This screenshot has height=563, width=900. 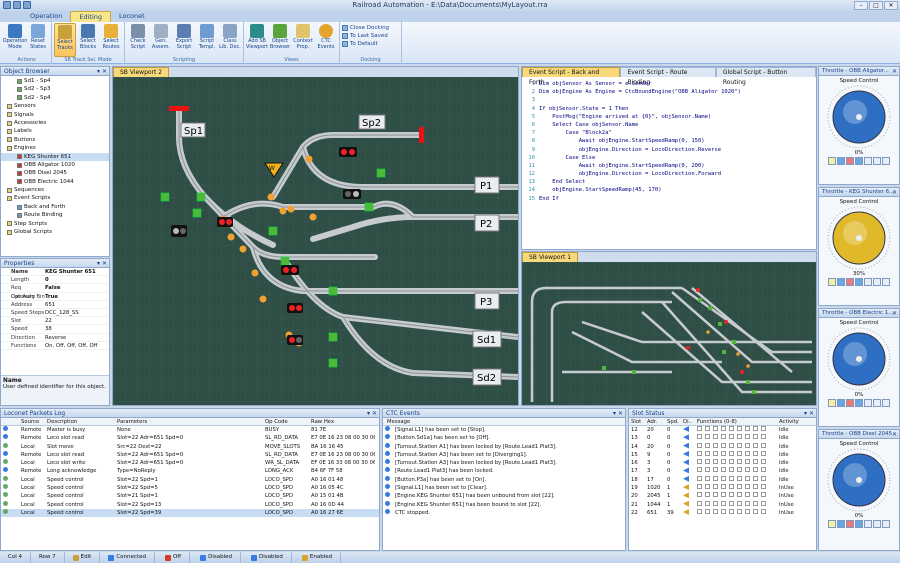 What do you see at coordinates (736, 421) in the screenshot?
I see `col-functions: Functions (0-8)` at bounding box center [736, 421].